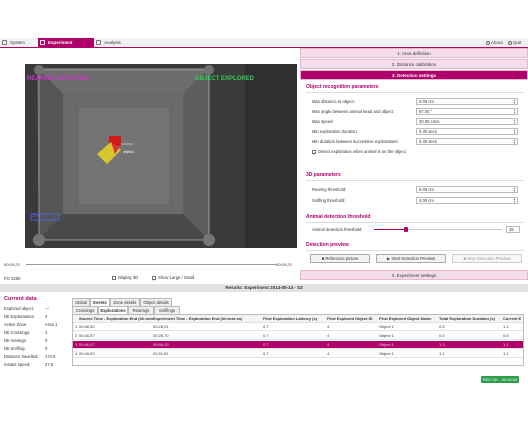  I want to click on divider, so click(415, 250).